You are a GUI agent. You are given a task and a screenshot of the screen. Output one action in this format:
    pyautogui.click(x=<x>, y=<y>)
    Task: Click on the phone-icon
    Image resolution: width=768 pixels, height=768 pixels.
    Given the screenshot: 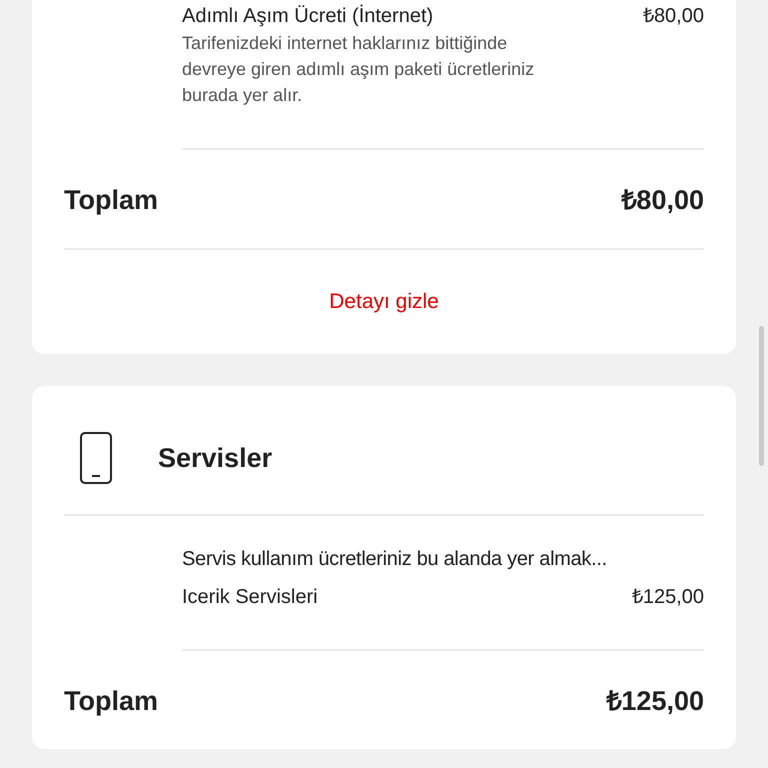 What is the action you would take?
    pyautogui.click(x=96, y=458)
    